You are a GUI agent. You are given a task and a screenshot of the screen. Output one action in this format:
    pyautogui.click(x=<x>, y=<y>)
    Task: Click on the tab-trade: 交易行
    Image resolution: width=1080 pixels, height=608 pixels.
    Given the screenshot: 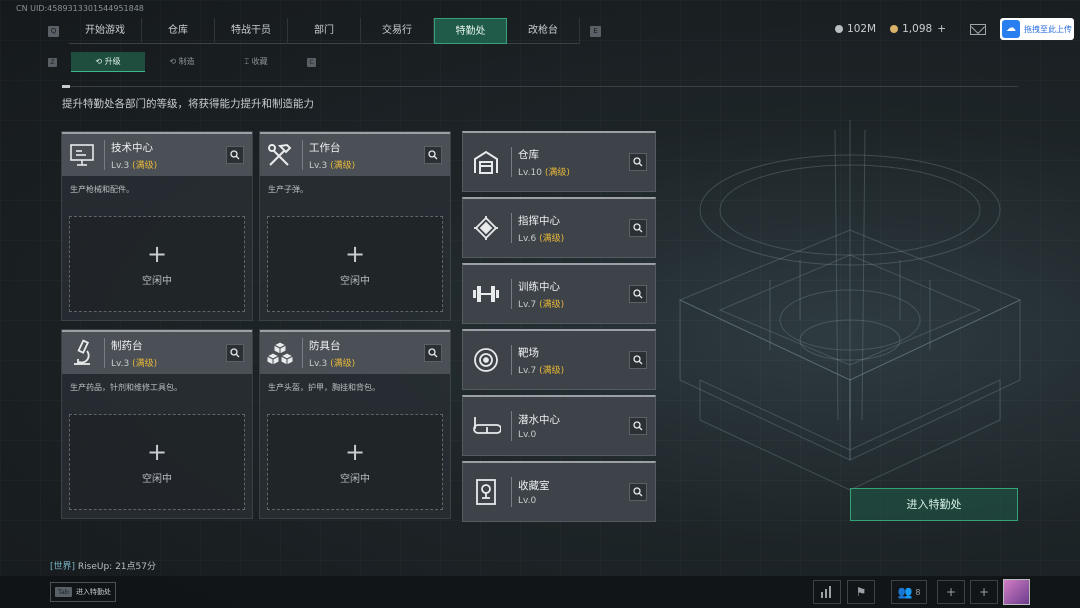 What is the action you would take?
    pyautogui.click(x=397, y=31)
    